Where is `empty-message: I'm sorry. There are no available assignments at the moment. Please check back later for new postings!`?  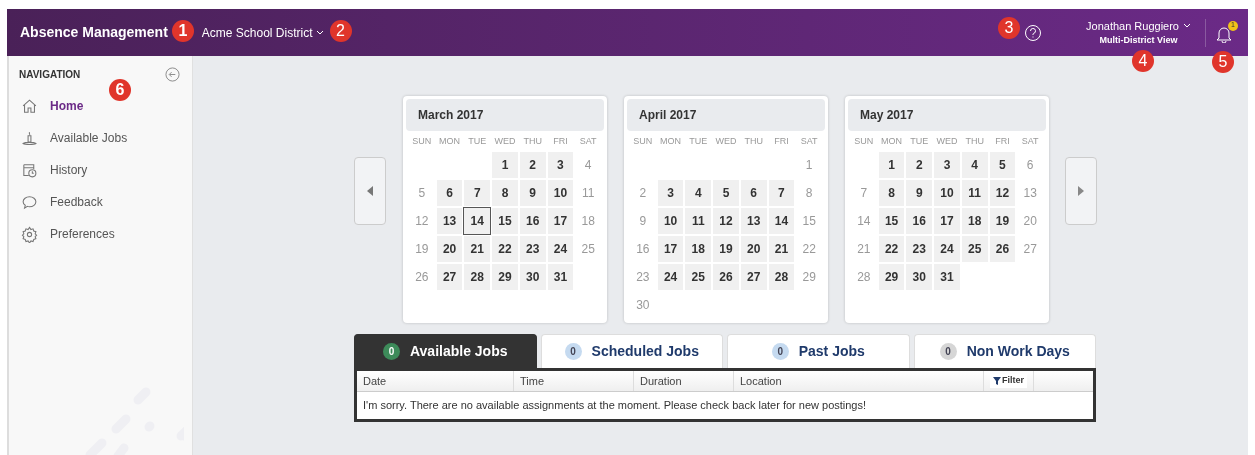 empty-message: I'm sorry. There are no available assignments at the moment. Please check back later for new postings! is located at coordinates (615, 406).